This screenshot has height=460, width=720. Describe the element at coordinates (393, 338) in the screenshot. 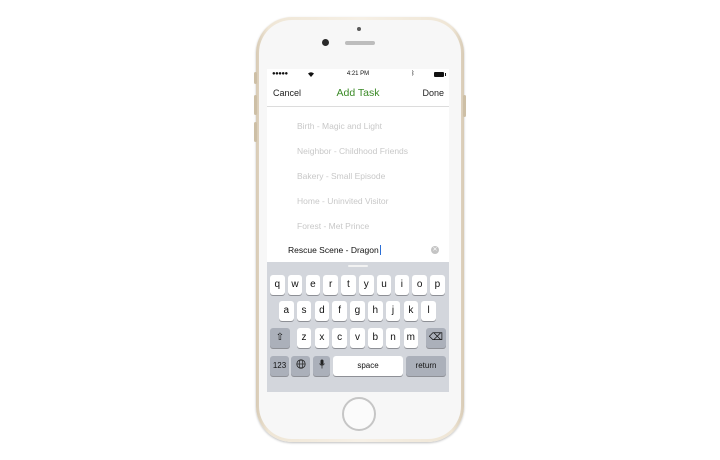

I see `key-n: n` at that location.